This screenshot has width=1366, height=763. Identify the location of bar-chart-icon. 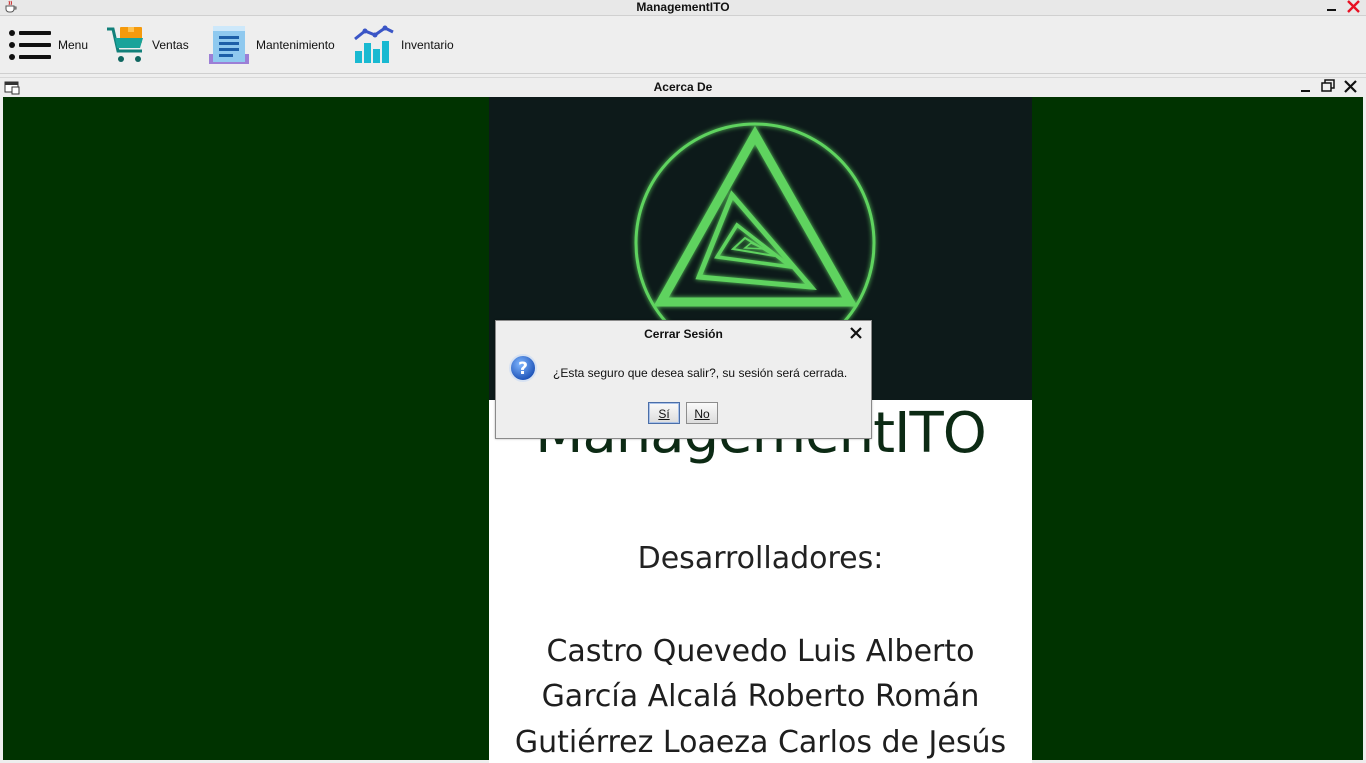
(374, 44).